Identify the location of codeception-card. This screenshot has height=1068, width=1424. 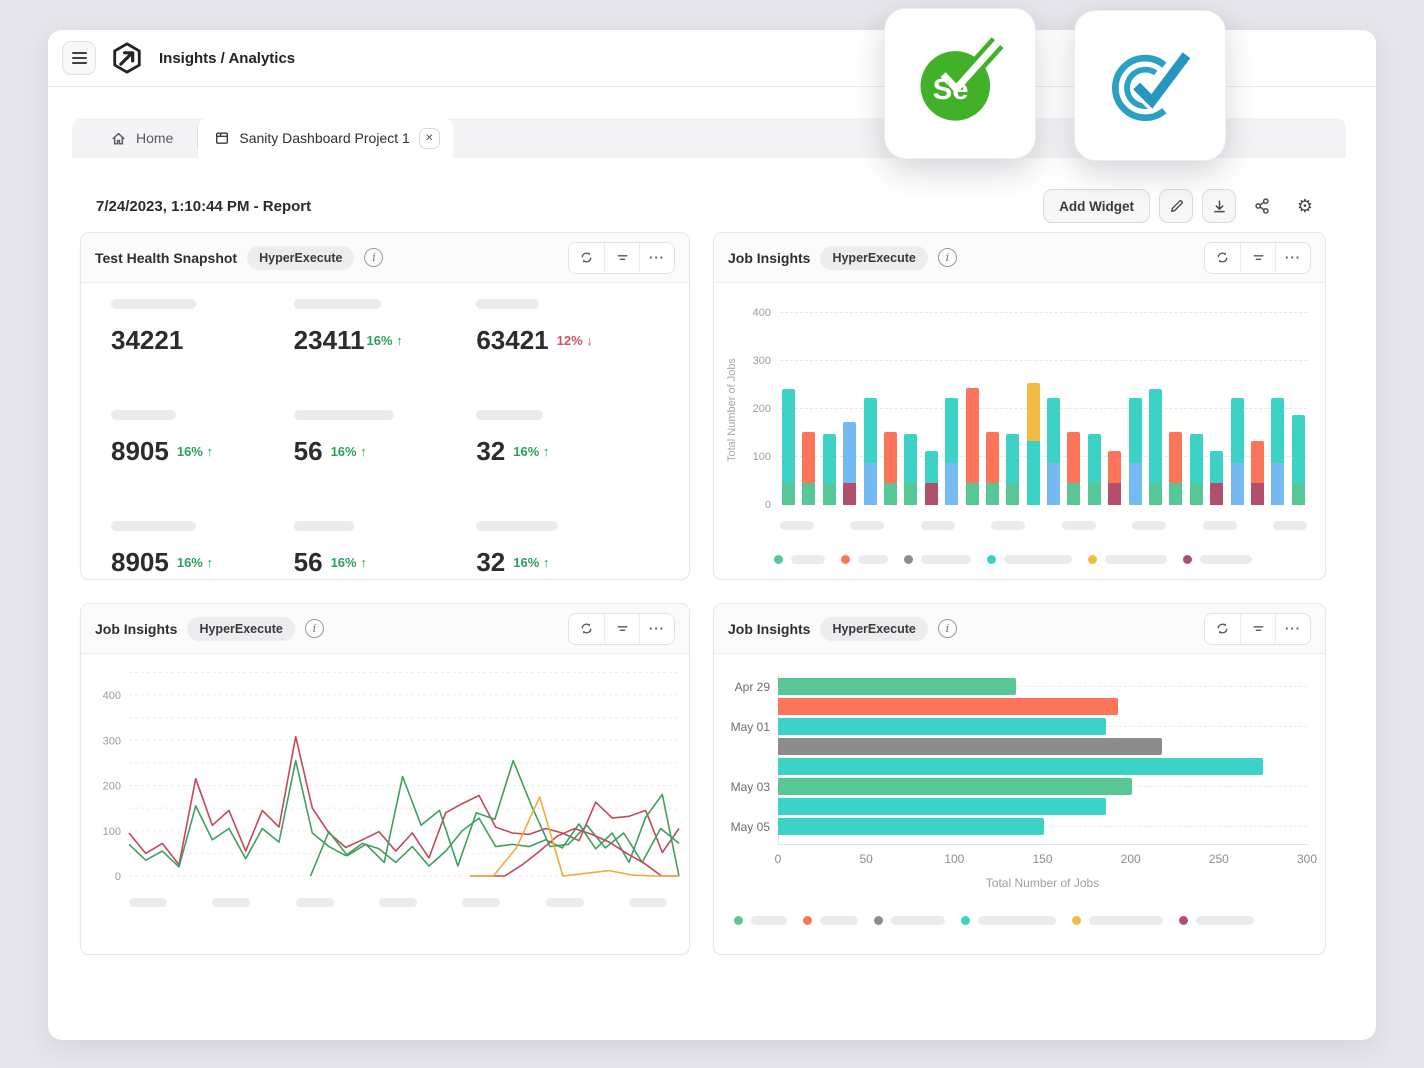
(1150, 85).